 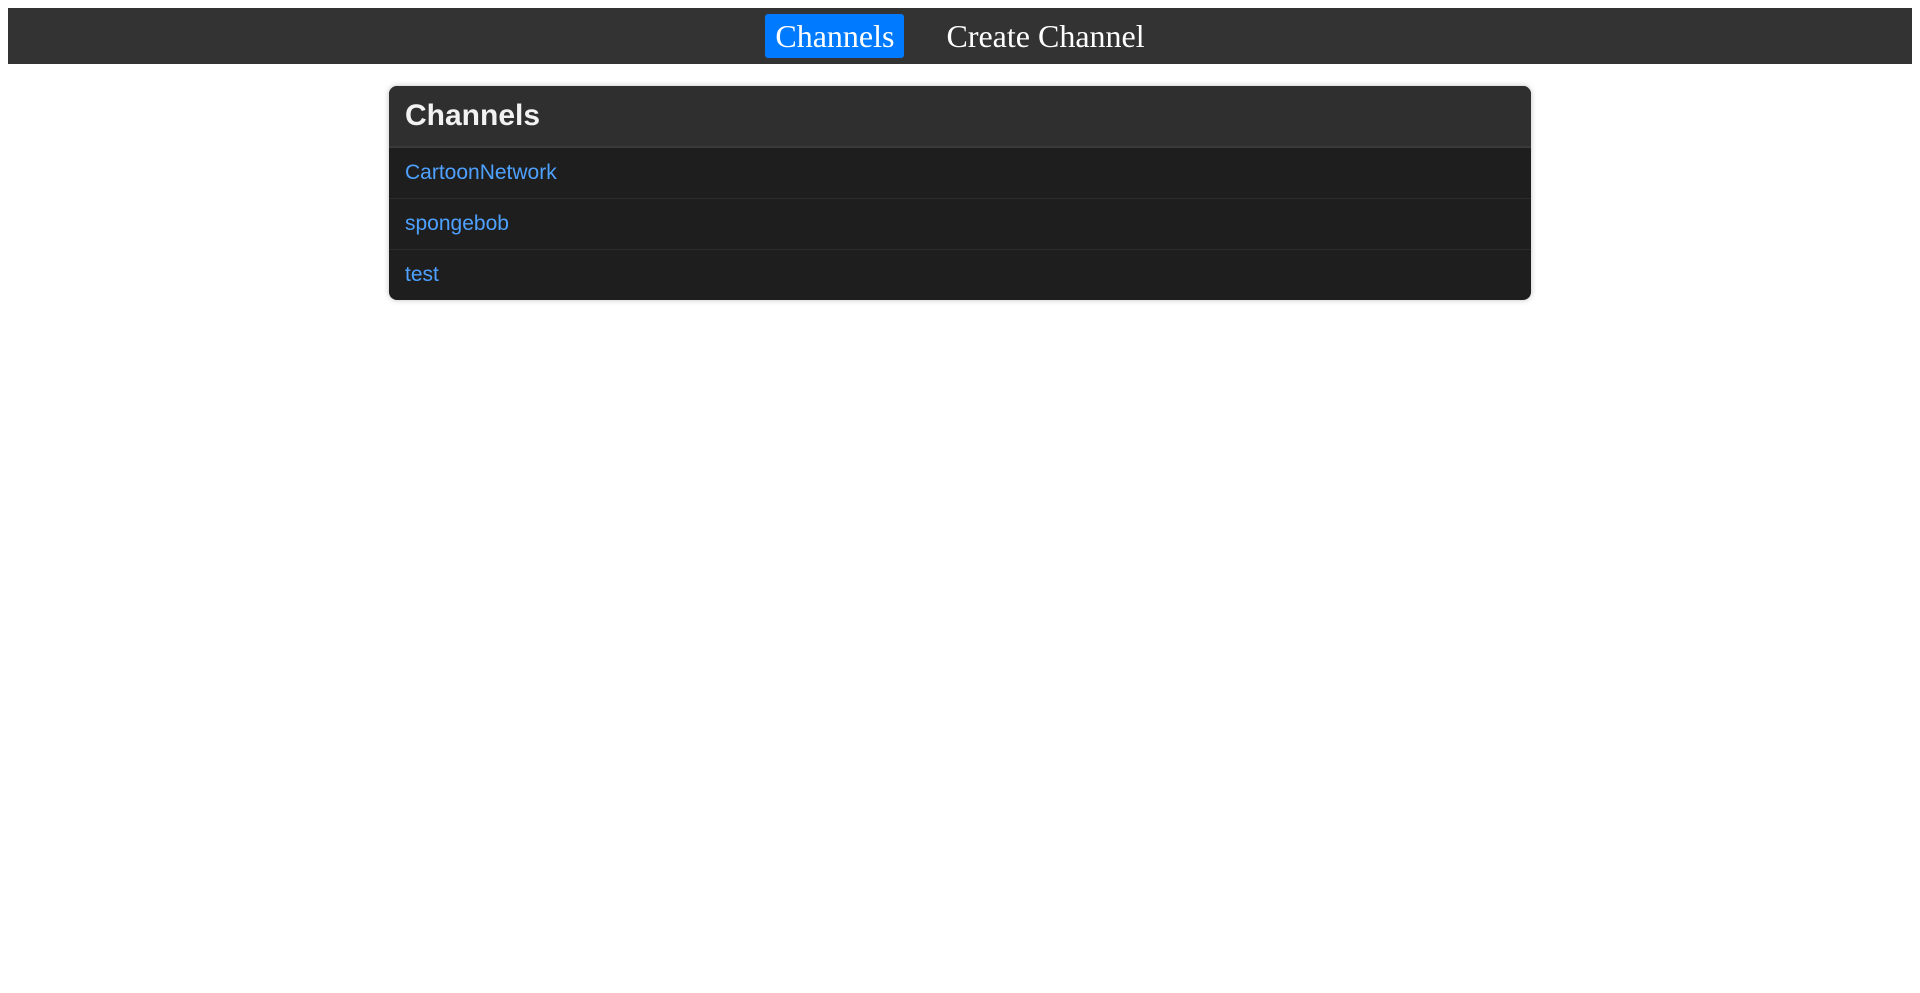 I want to click on channels-card: Channels CartoonNetwork spongebob test, so click(x=960, y=193).